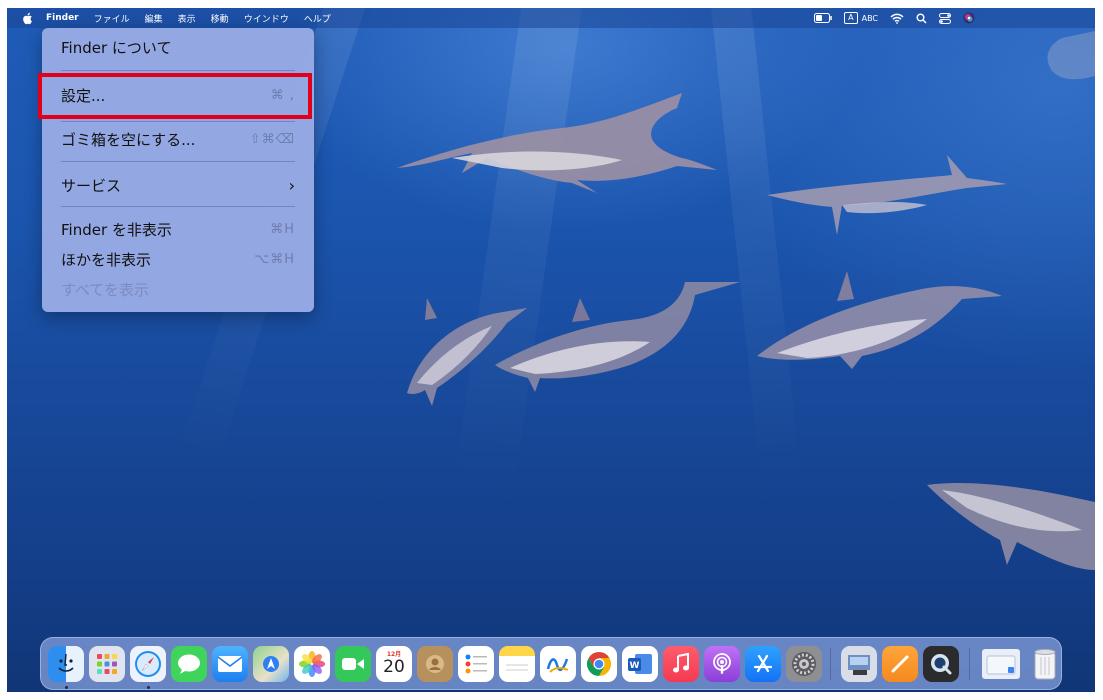 This screenshot has width=1103, height=700. Describe the element at coordinates (291, 185) in the screenshot. I see `chevron-right-icon: ›` at that location.